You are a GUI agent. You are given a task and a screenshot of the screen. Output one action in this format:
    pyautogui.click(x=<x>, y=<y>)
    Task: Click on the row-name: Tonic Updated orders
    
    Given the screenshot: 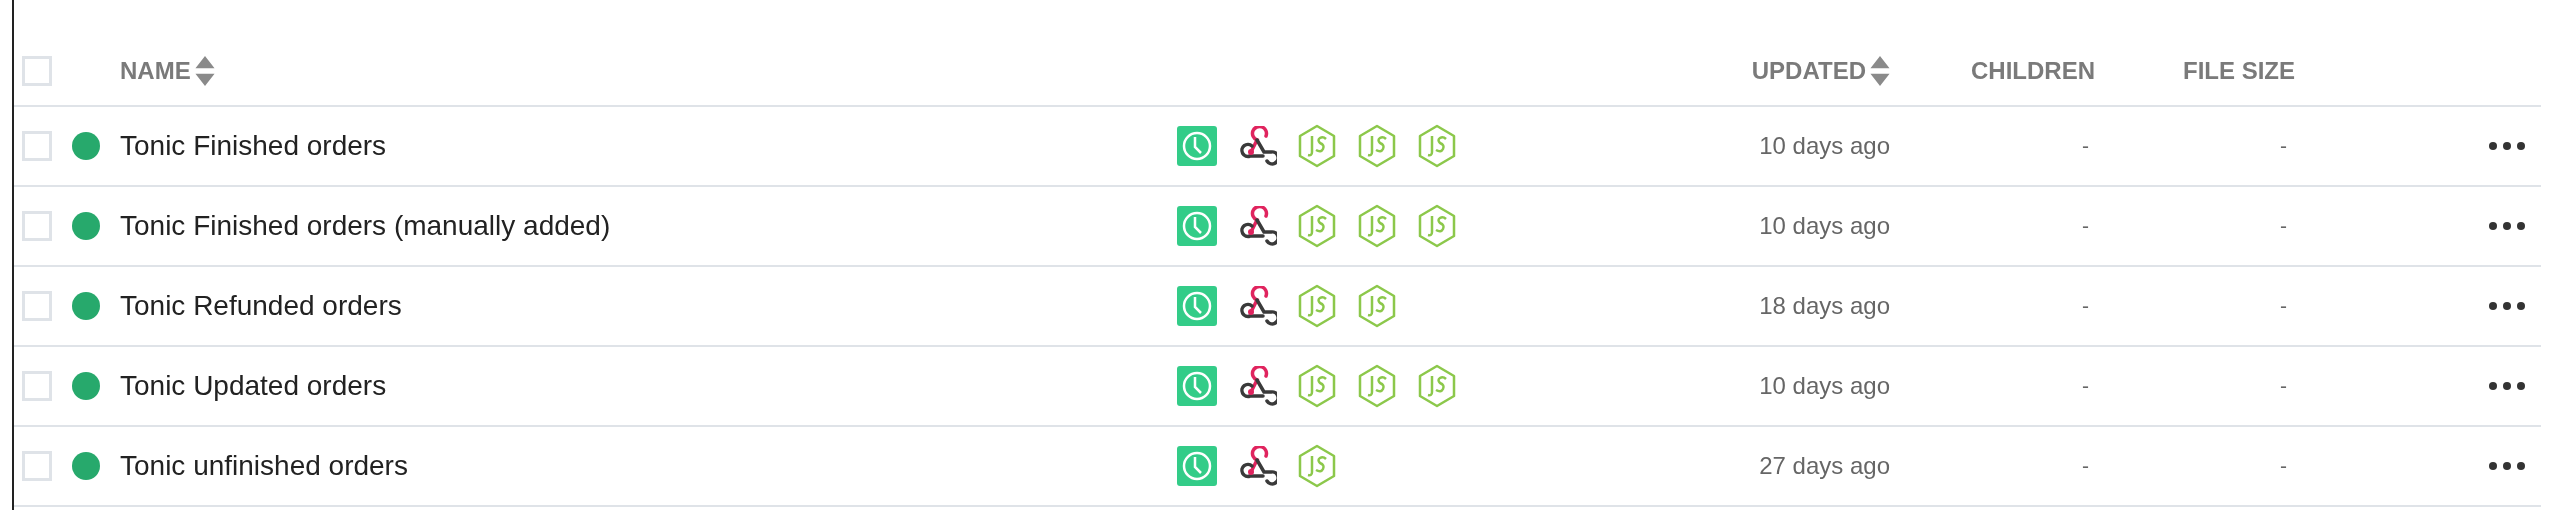 What is the action you would take?
    pyautogui.click(x=643, y=386)
    